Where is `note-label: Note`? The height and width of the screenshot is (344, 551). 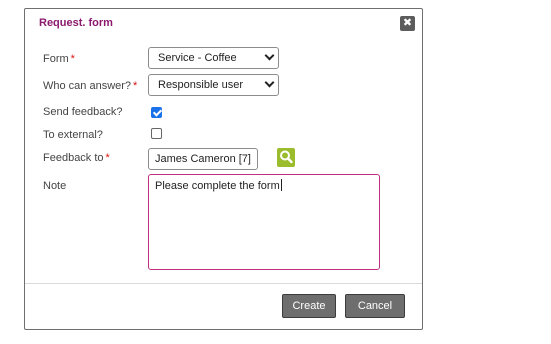 note-label: Note is located at coordinates (55, 186).